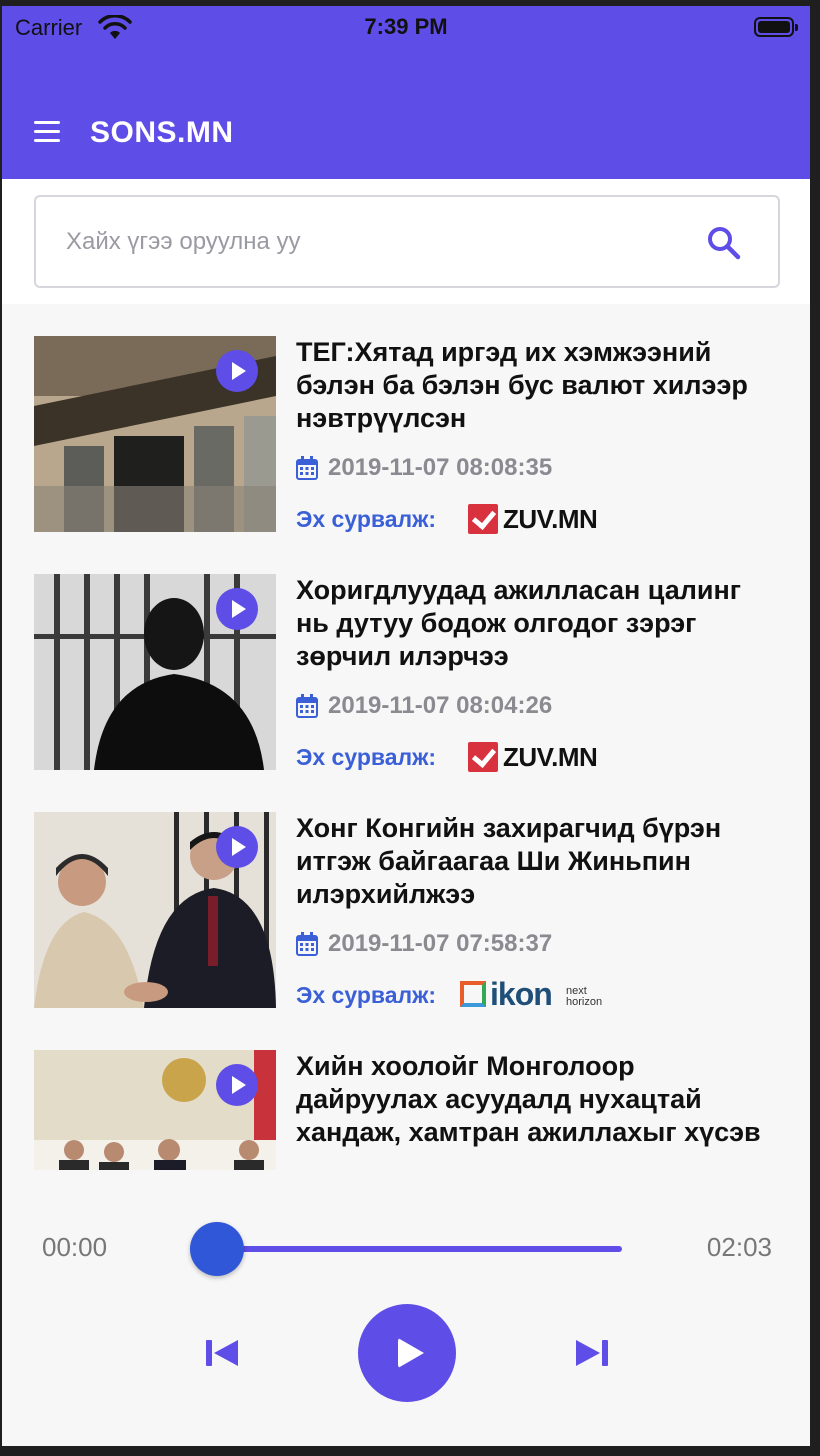 Image resolution: width=820 pixels, height=1456 pixels. I want to click on search-box, so click(407, 241).